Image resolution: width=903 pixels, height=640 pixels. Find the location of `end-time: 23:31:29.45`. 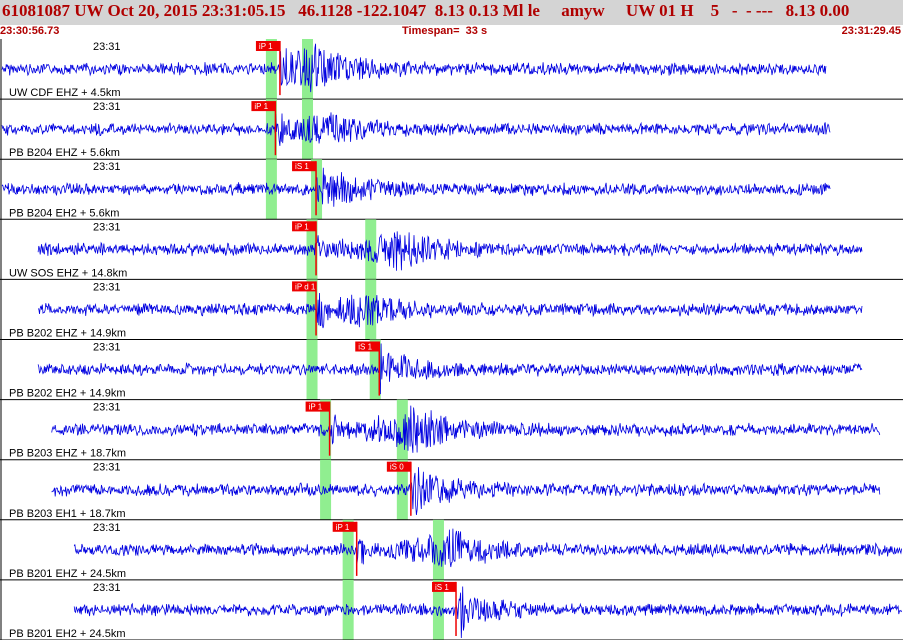

end-time: 23:31:29.45 is located at coordinates (871, 31).